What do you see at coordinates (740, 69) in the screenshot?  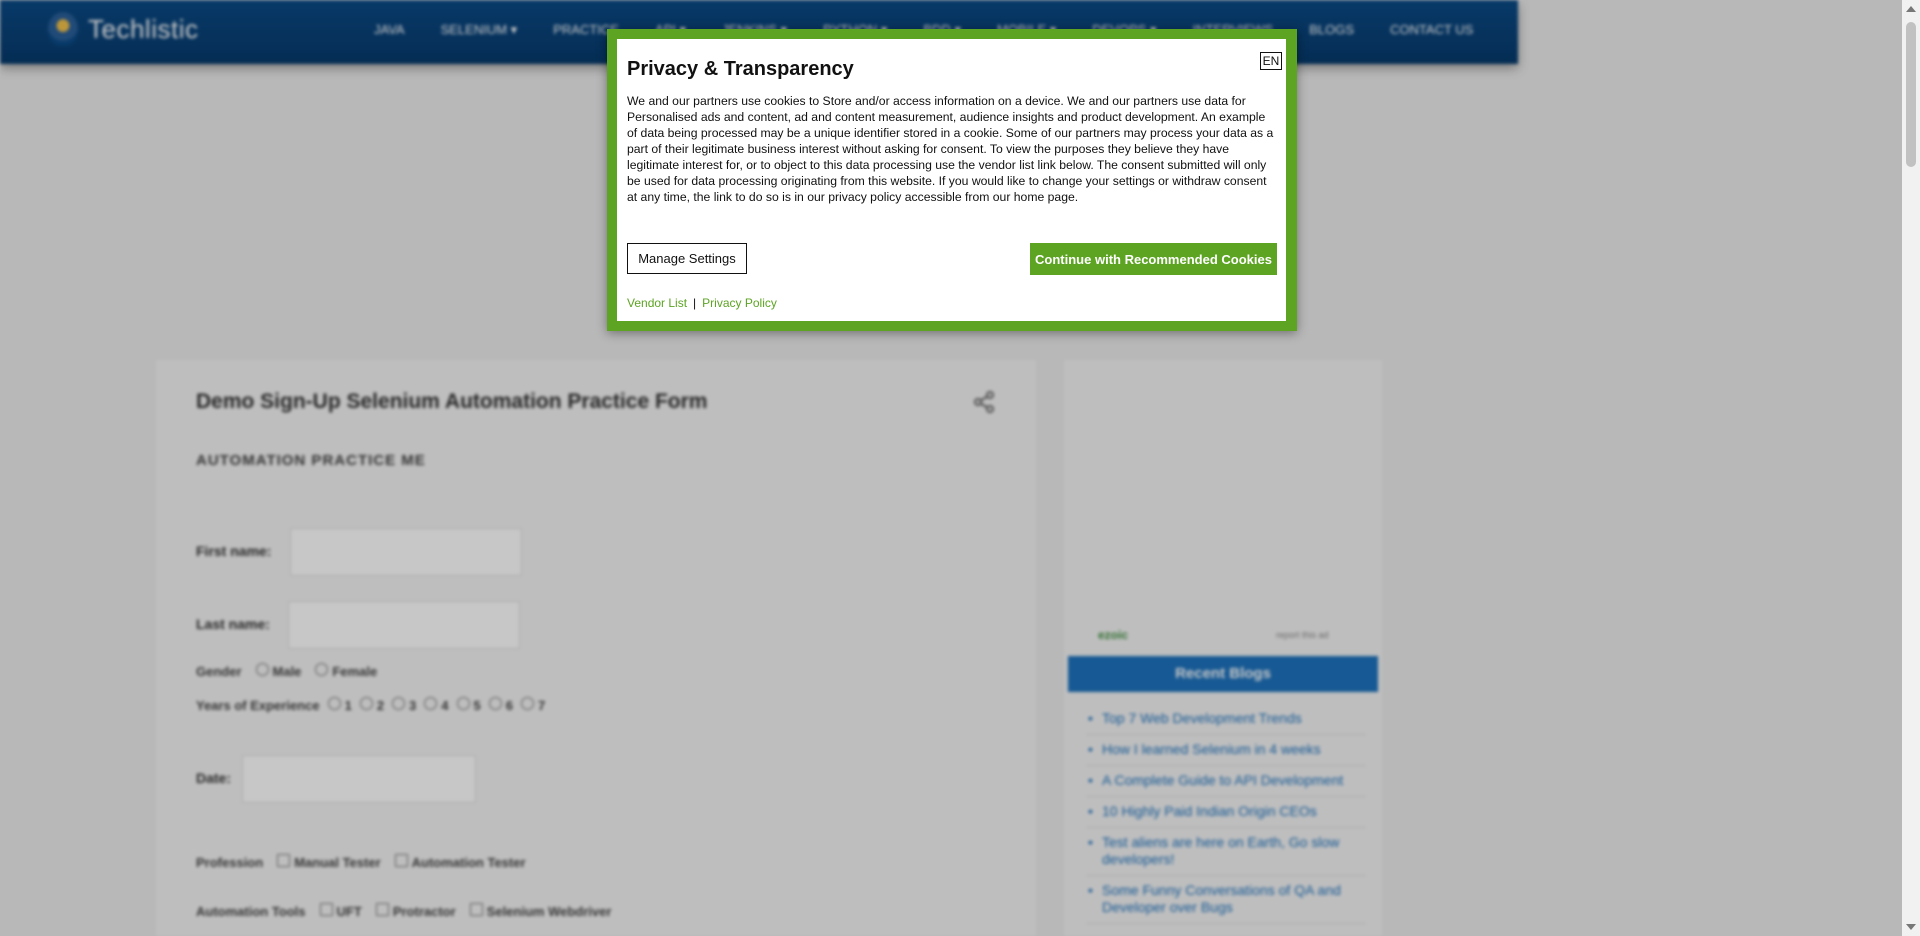 I see `consent-title: Privacy & Transparency` at bounding box center [740, 69].